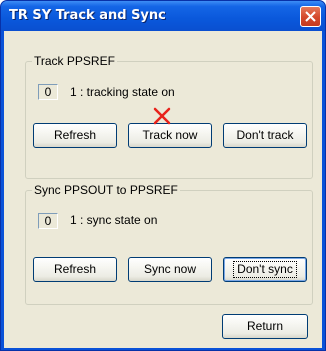 Image resolution: width=326 pixels, height=351 pixels. I want to click on close-icon, so click(310, 16).